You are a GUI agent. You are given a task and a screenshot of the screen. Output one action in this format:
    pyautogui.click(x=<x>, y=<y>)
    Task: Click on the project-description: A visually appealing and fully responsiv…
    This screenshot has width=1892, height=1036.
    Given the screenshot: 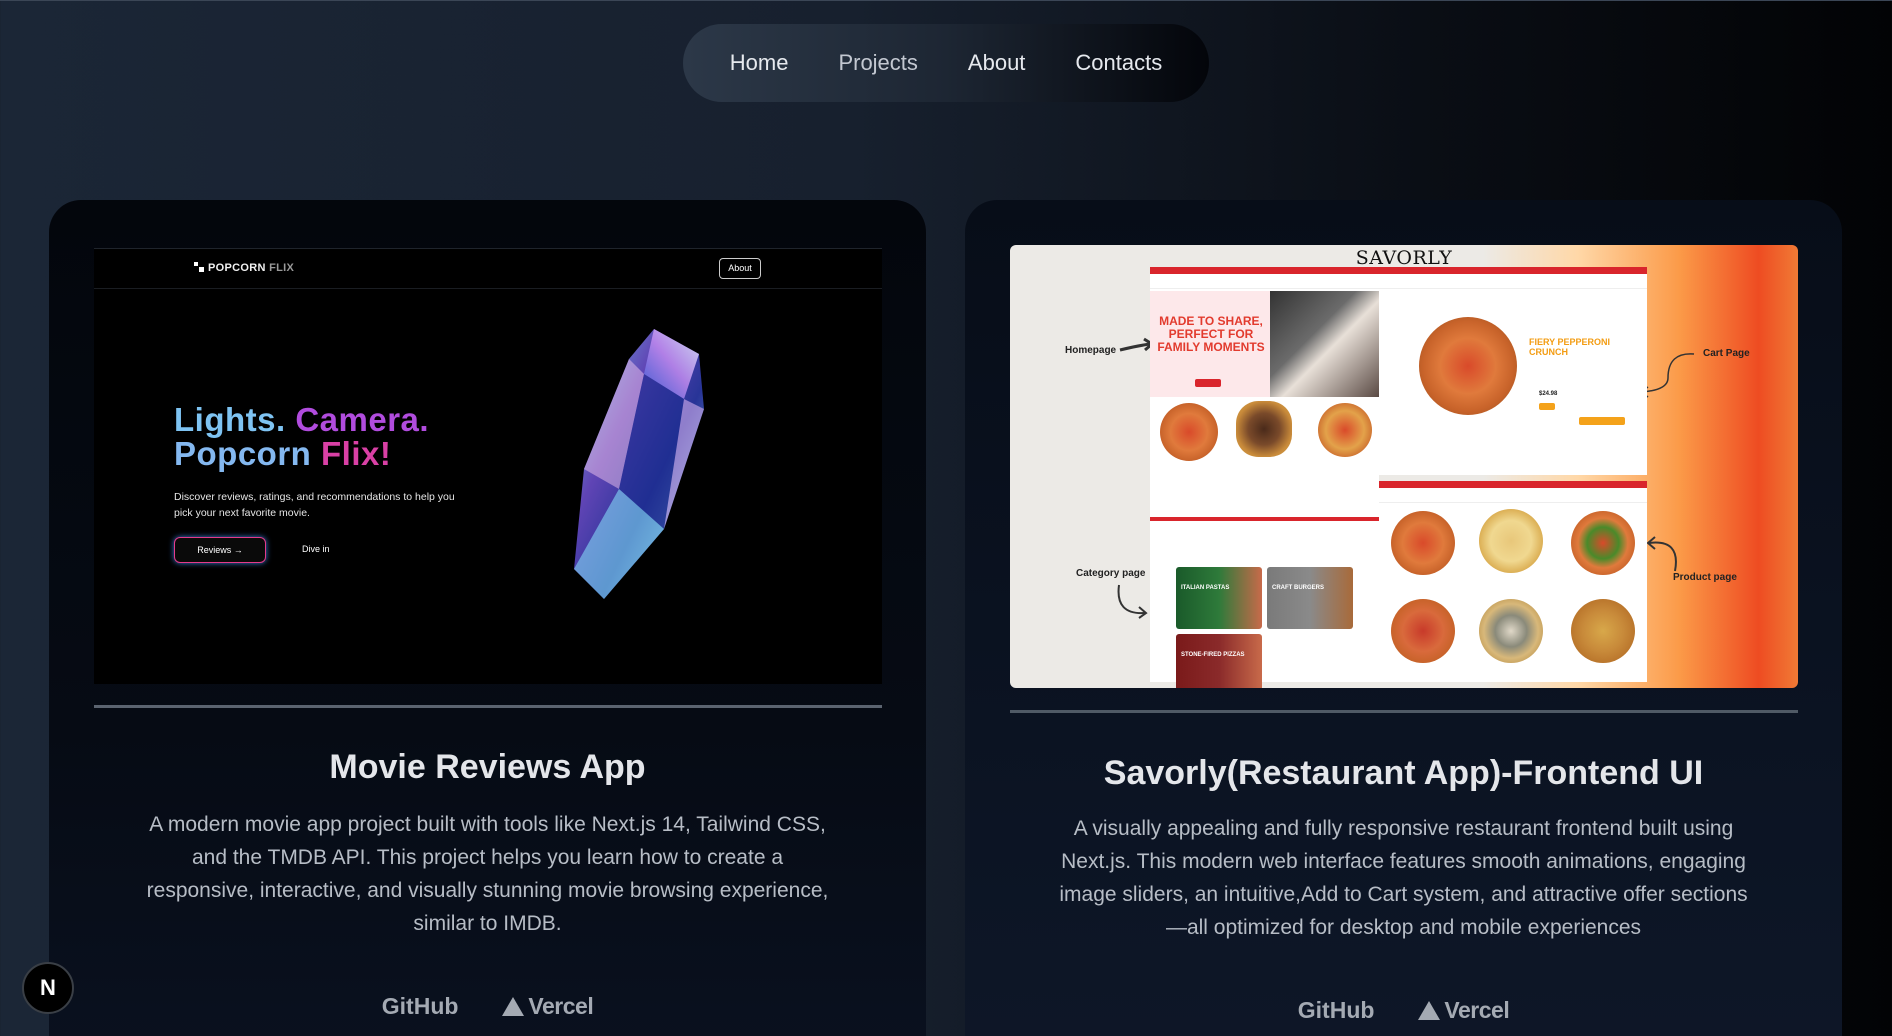 What is the action you would take?
    pyautogui.click(x=1403, y=878)
    